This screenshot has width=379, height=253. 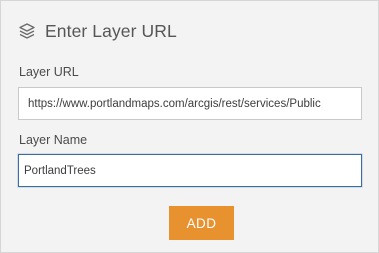 I want to click on layers-icon, so click(x=27, y=31).